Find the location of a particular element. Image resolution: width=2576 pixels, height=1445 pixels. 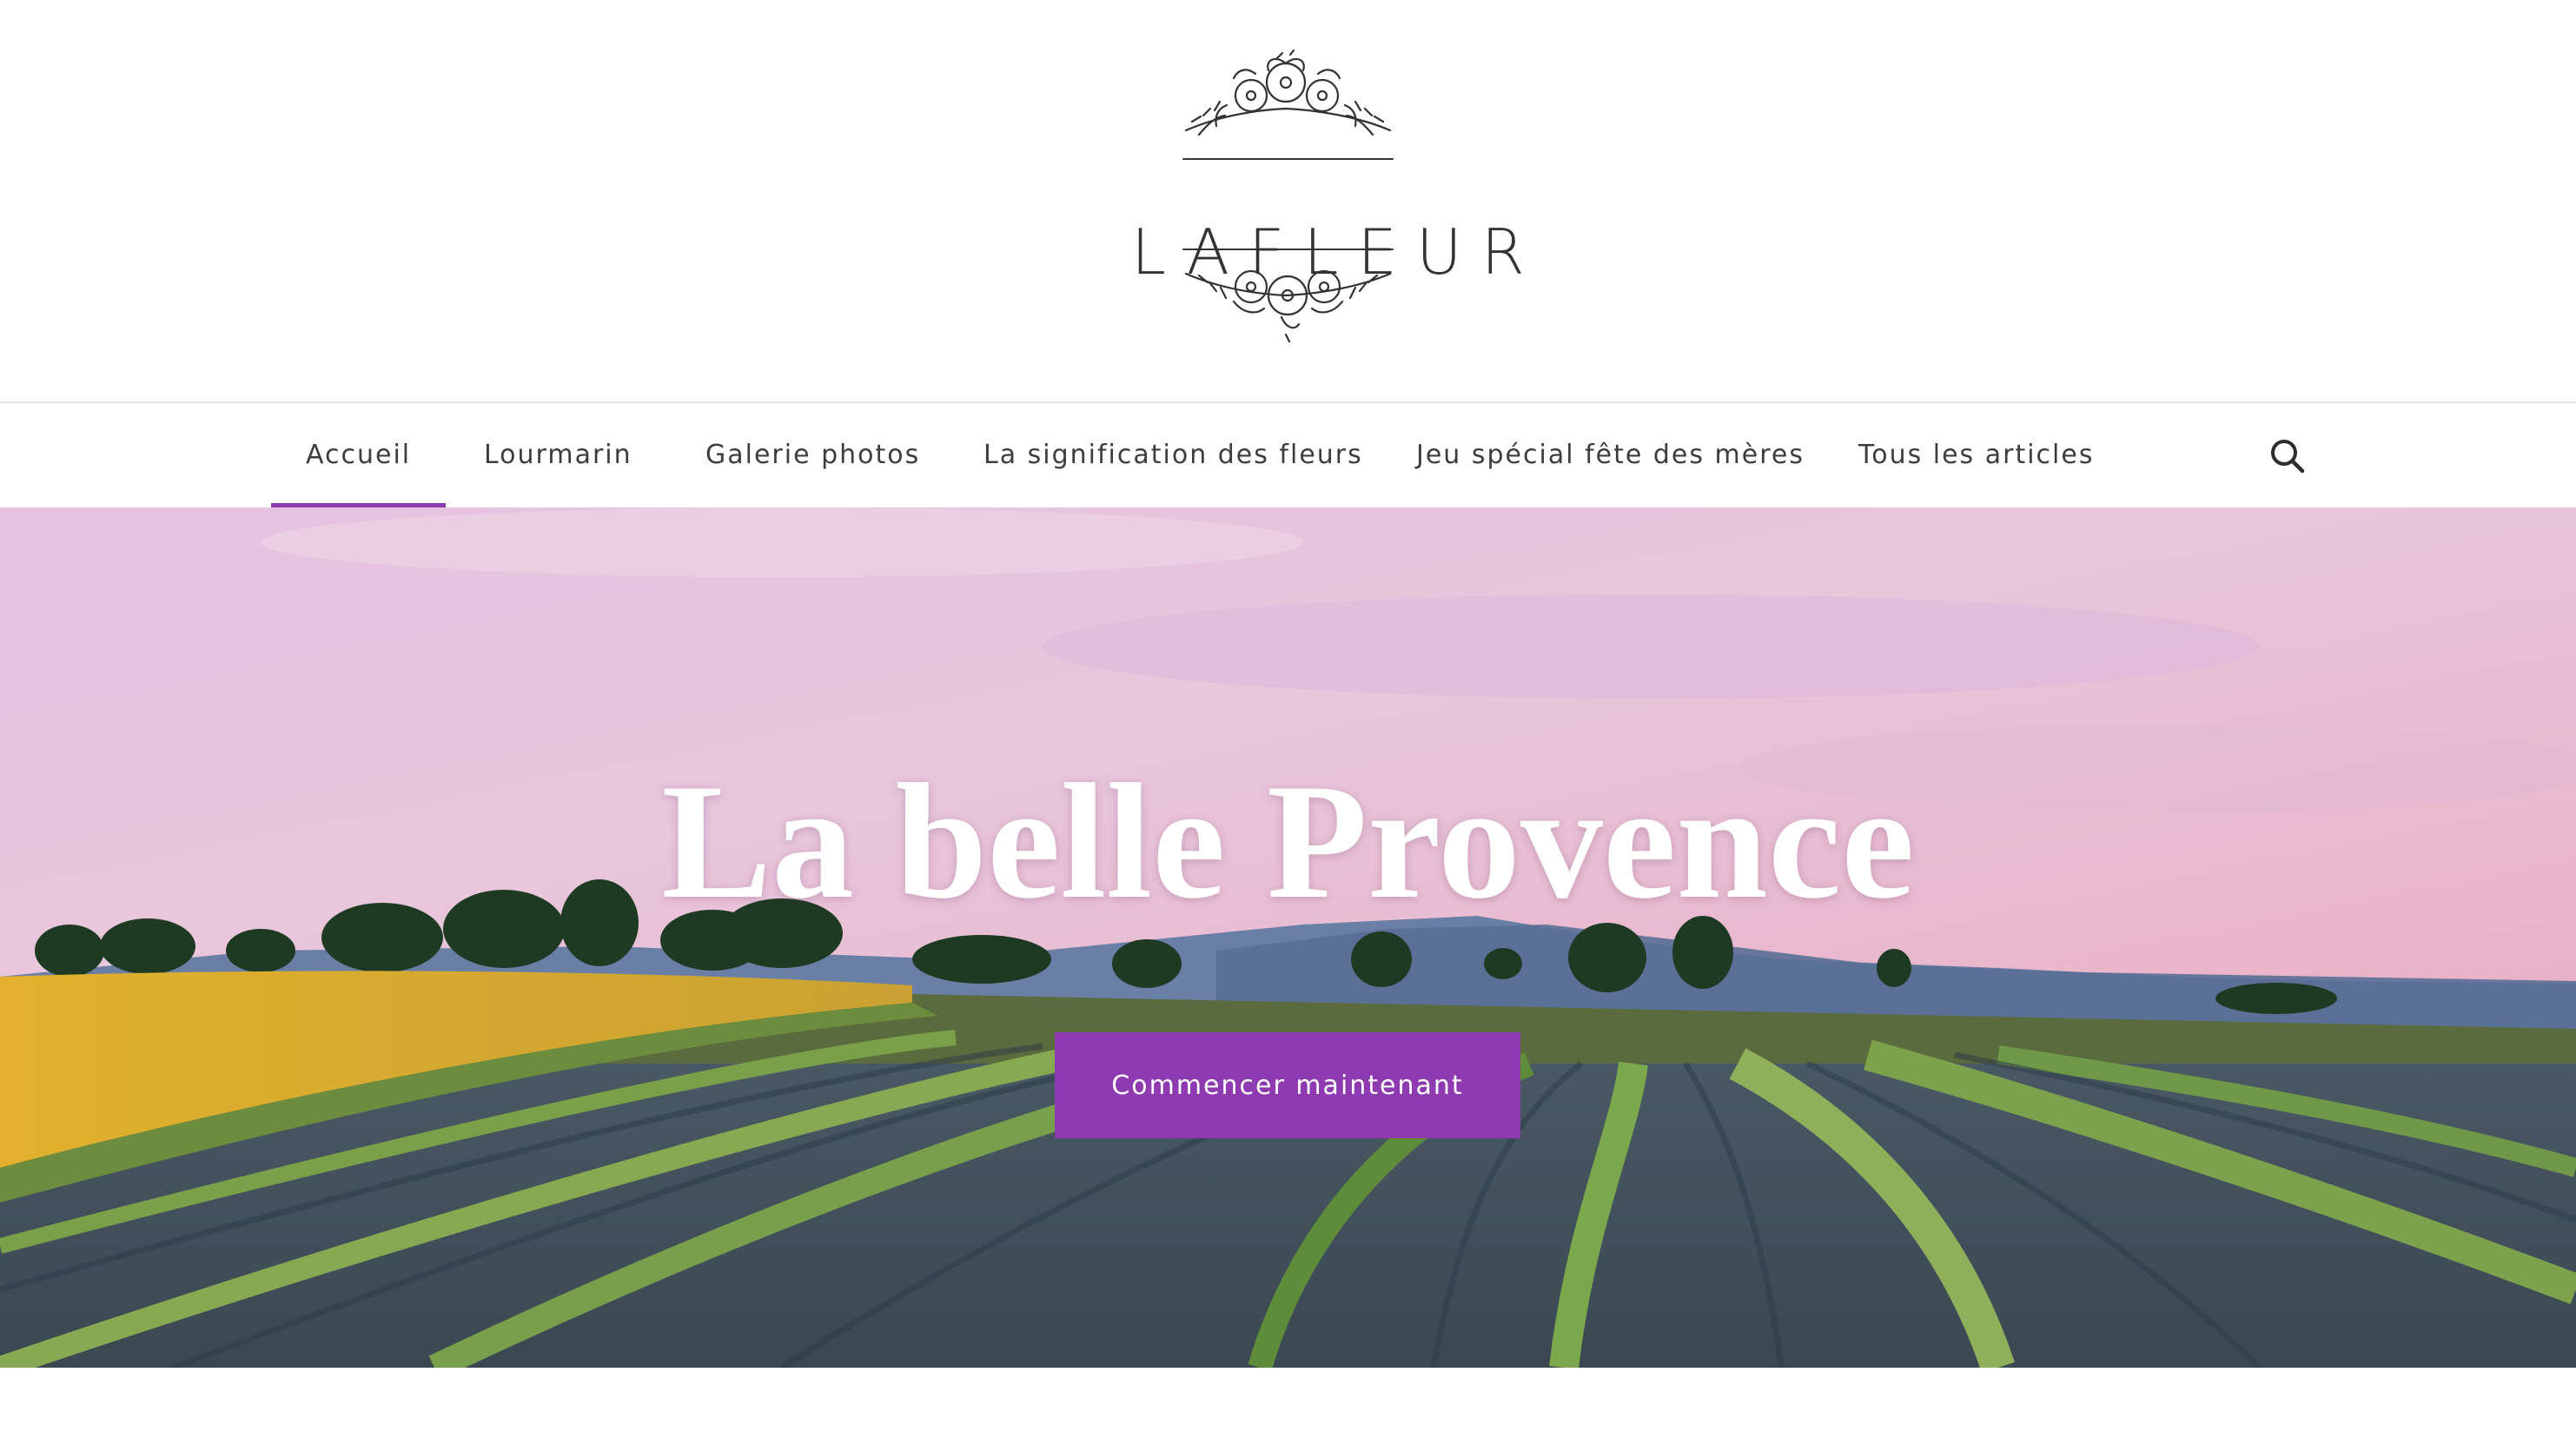

search-button is located at coordinates (2287, 456).